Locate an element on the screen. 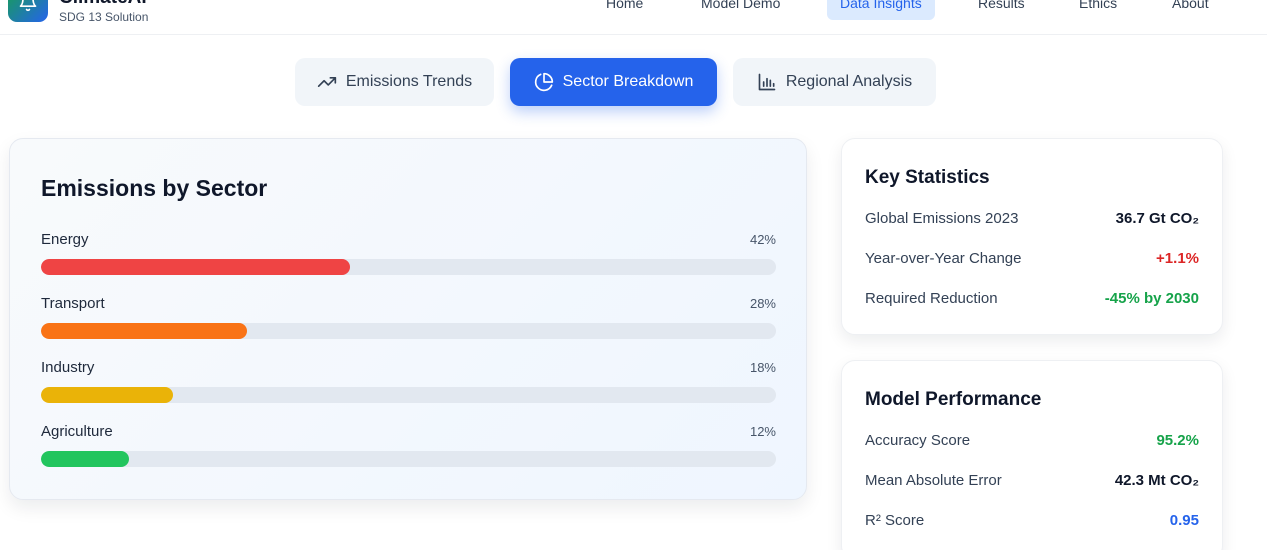 This screenshot has width=1267, height=550. stat-label: Mean Absolute Error is located at coordinates (933, 480).